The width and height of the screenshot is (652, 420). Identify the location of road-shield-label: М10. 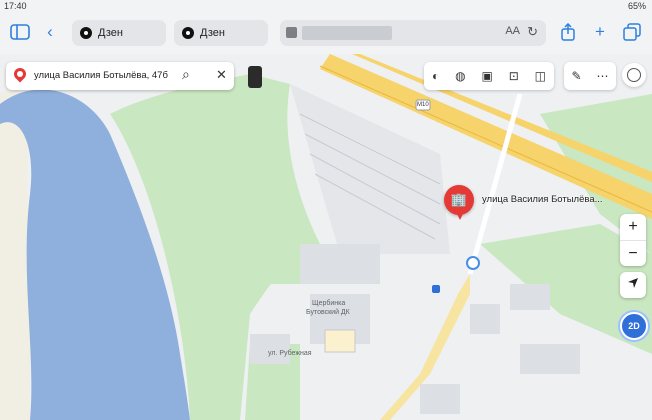
(423, 105).